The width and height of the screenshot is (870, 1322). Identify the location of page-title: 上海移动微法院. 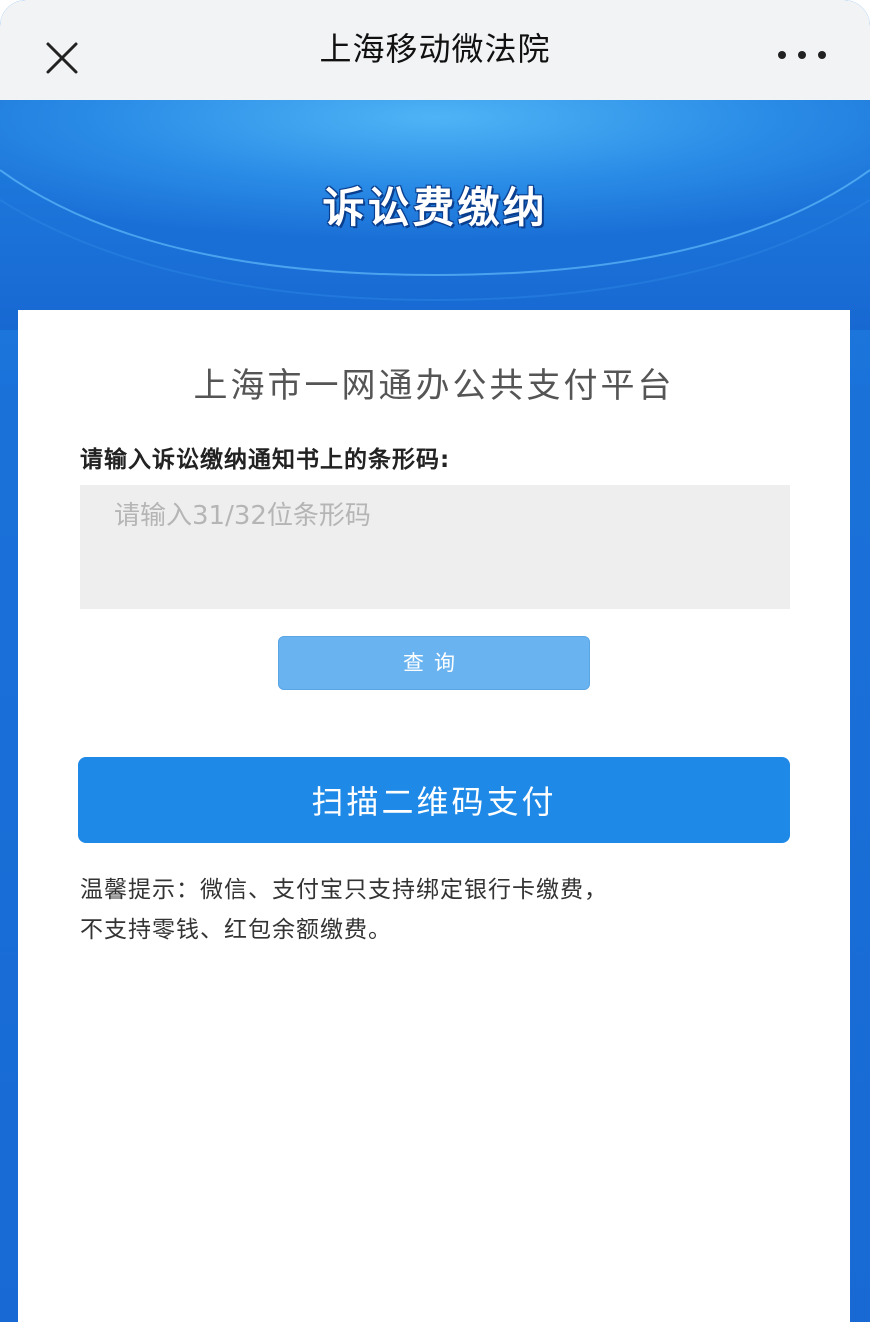
(435, 49).